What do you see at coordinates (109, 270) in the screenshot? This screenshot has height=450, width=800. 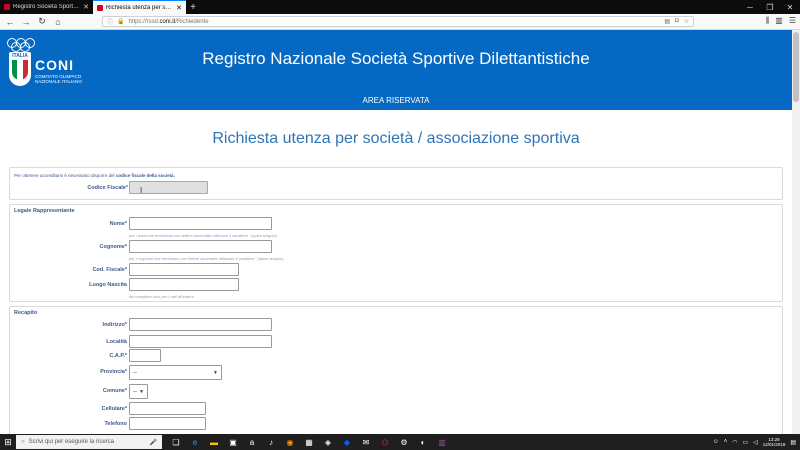 I see `cod-fiscale-label: Cod. Fiscale*` at bounding box center [109, 270].